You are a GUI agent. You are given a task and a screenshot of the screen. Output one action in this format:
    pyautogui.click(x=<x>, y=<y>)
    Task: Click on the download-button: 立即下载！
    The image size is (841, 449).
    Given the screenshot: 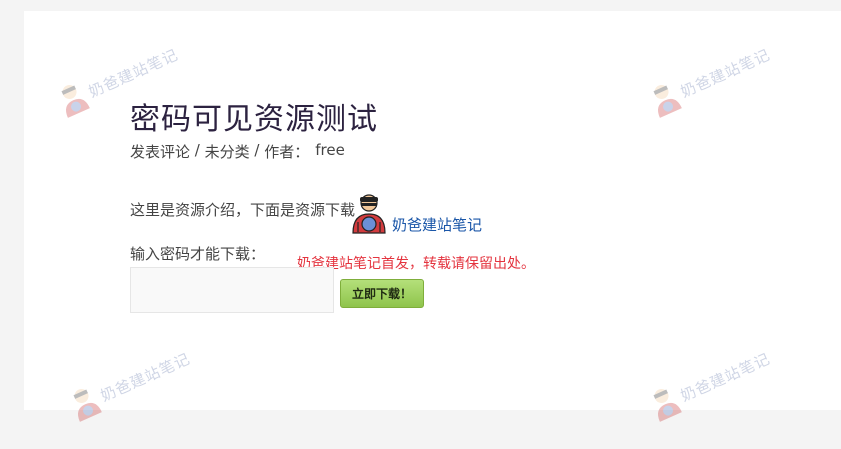 What is the action you would take?
    pyautogui.click(x=382, y=293)
    